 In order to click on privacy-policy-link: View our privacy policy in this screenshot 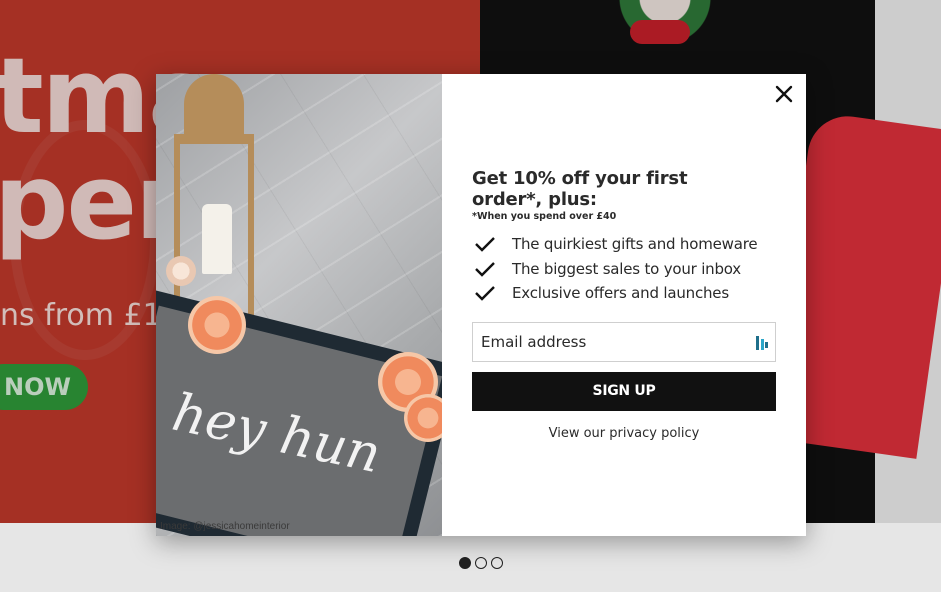, I will do `click(624, 433)`.